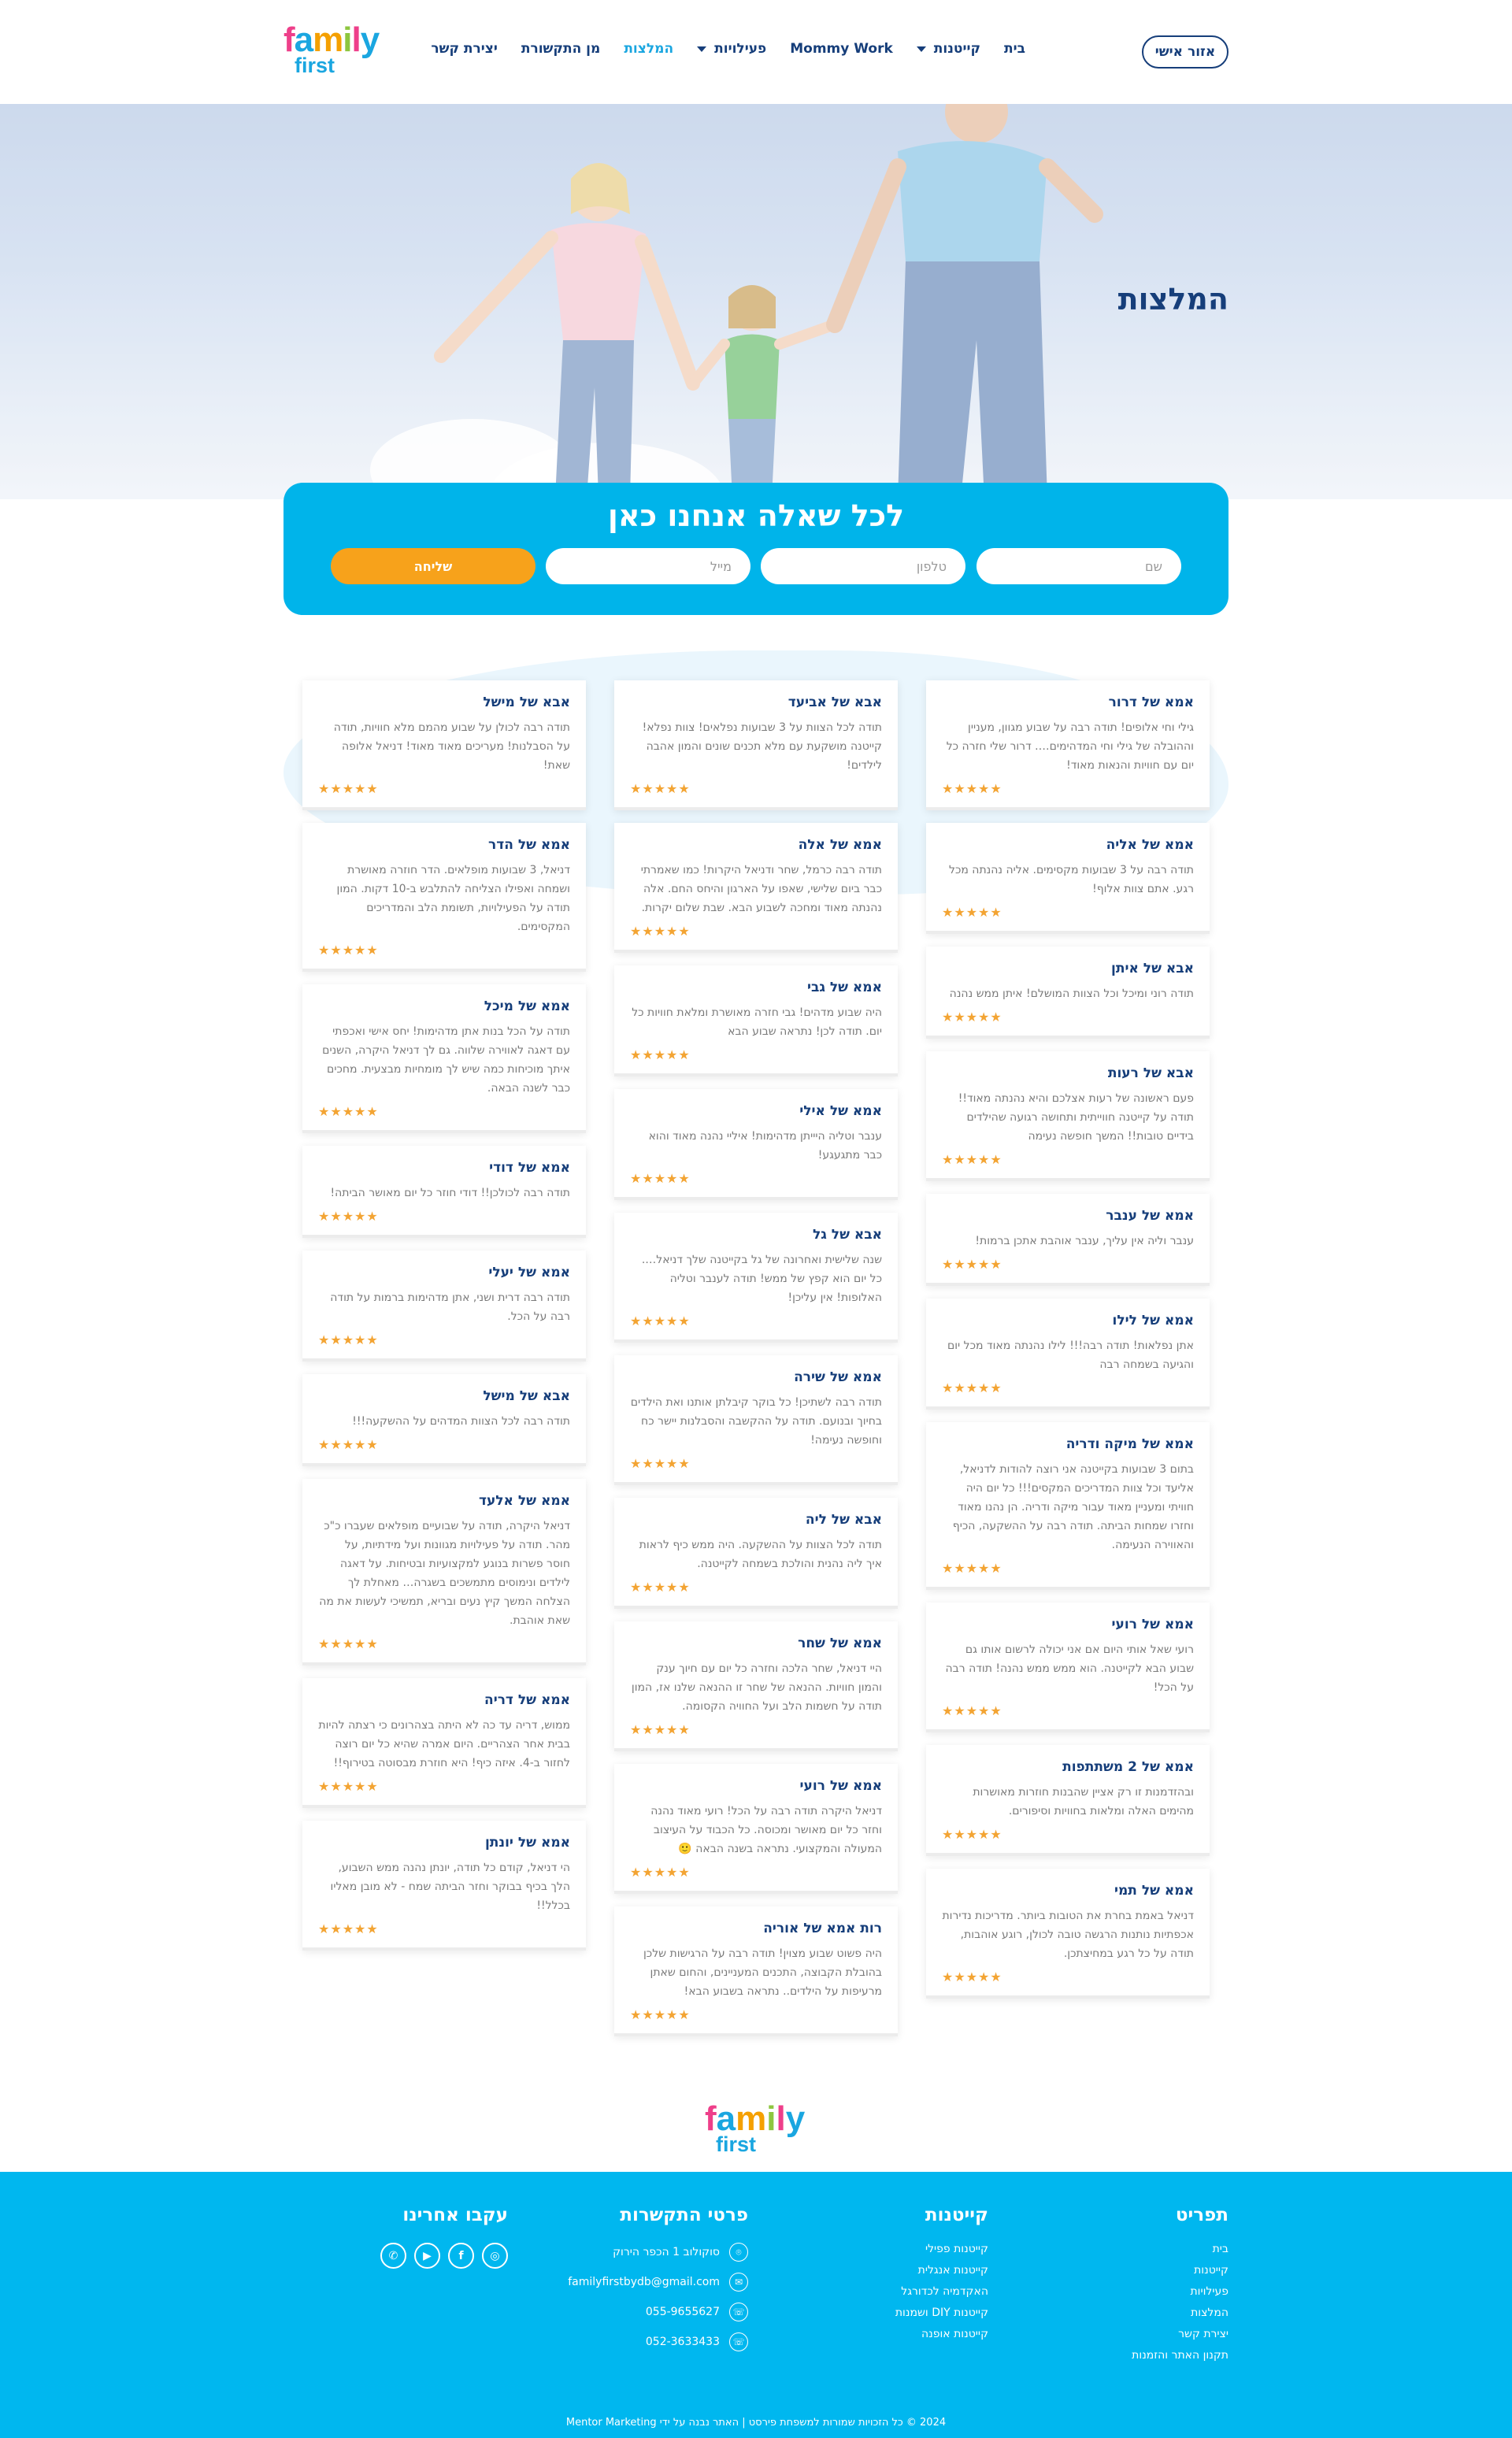  What do you see at coordinates (455, 2215) in the screenshot?
I see `footer-social-title: עקבו אחרינו` at bounding box center [455, 2215].